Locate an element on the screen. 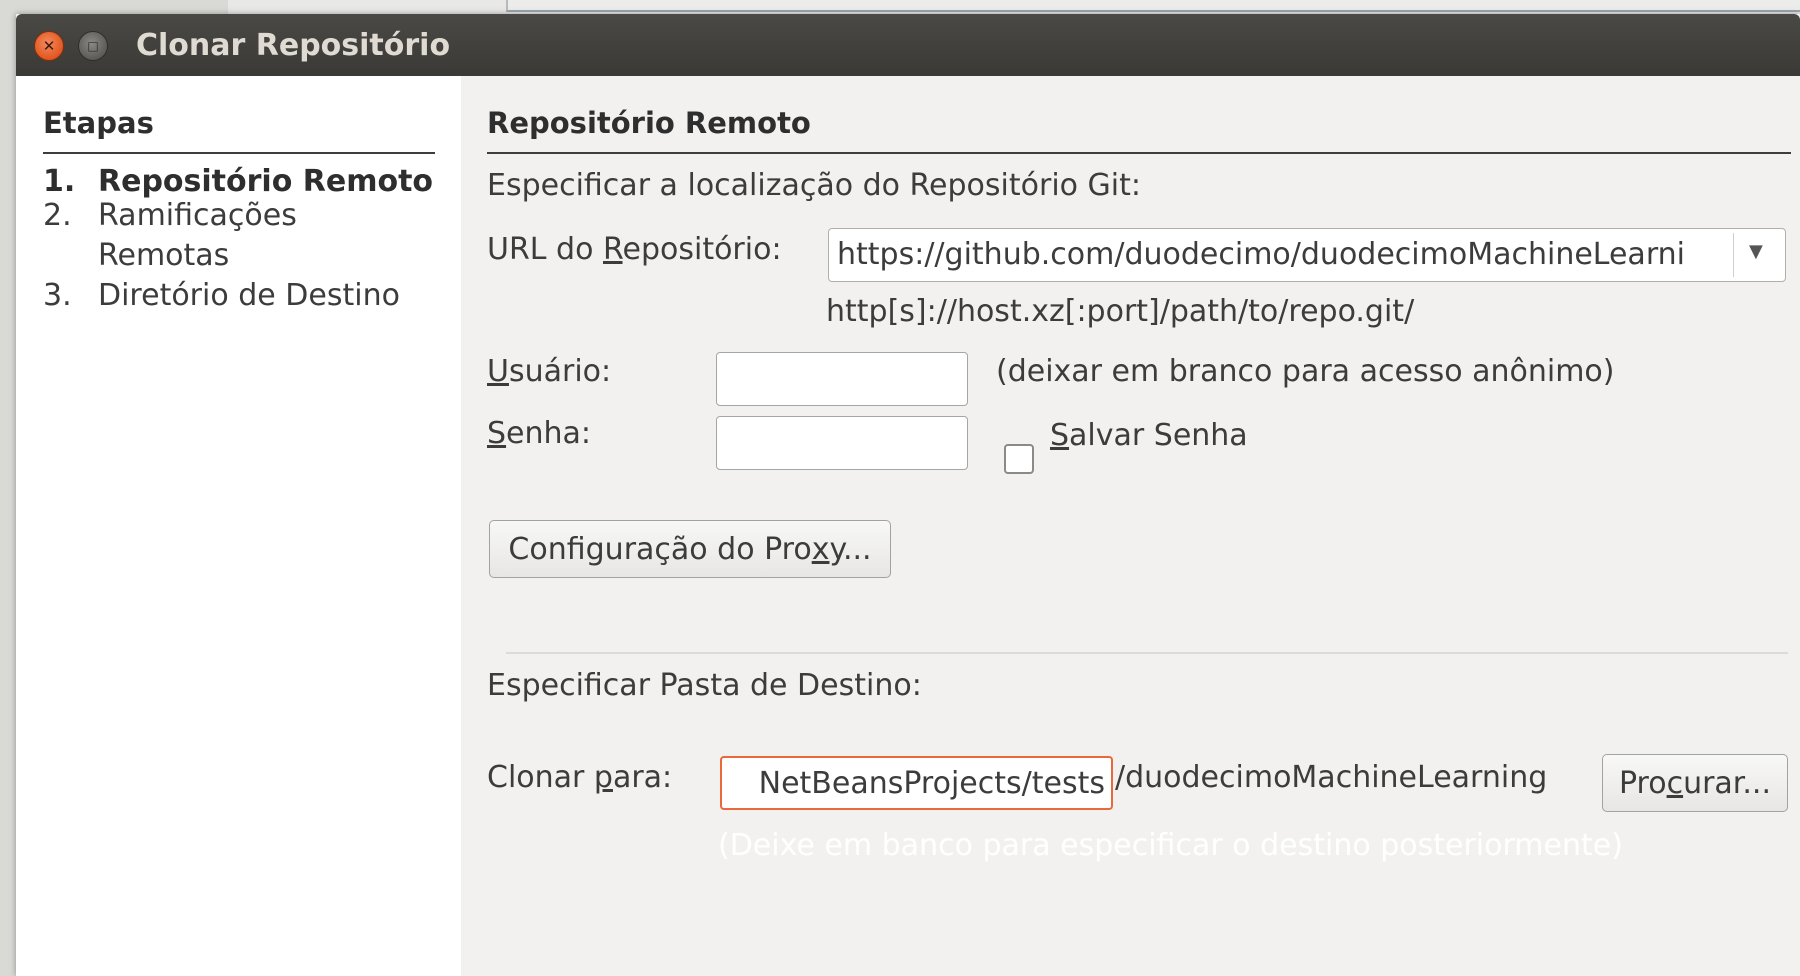 The image size is (1800, 976). user-hint: (deixar em branco para acesso anônimo) is located at coordinates (1305, 371).